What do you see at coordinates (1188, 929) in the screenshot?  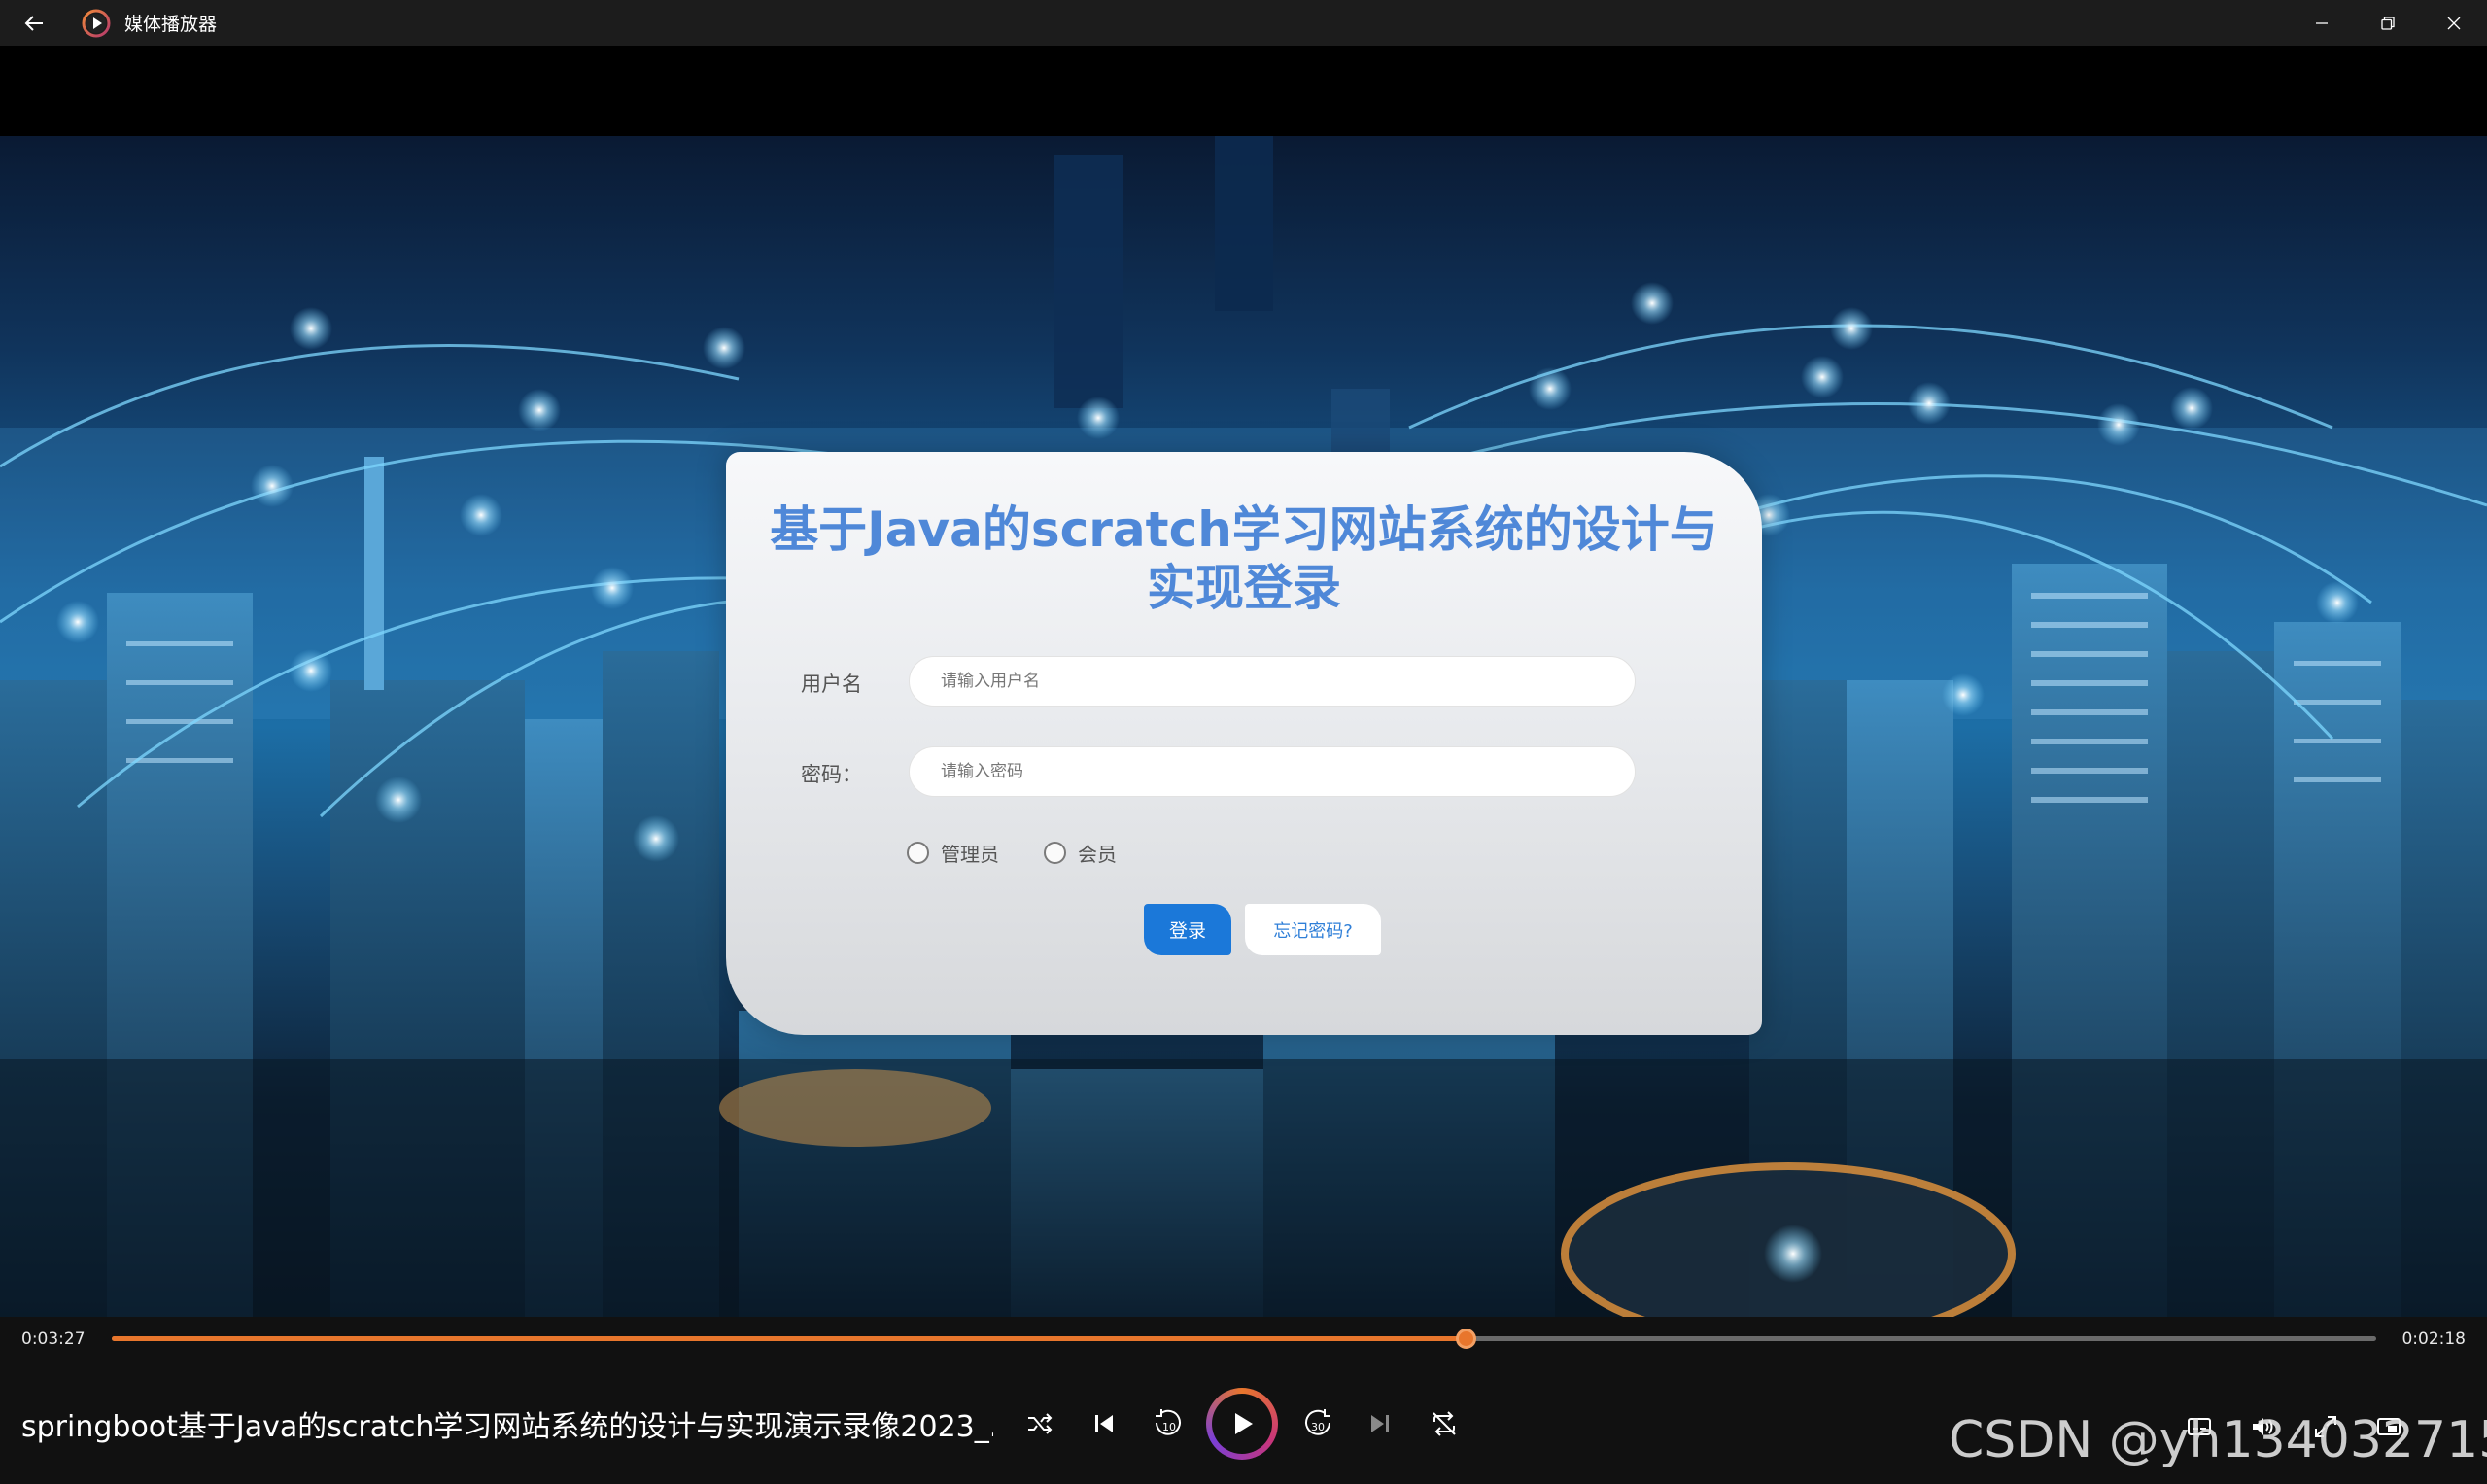 I see `login-button: 登录` at bounding box center [1188, 929].